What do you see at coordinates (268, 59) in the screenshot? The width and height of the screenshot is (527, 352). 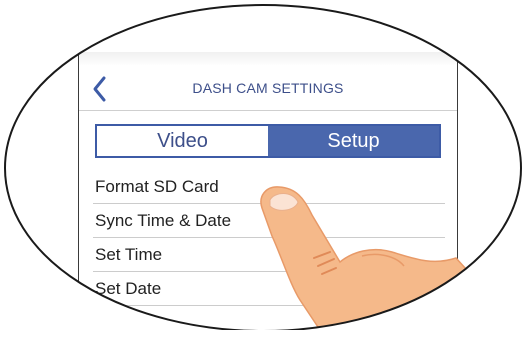 I see `status-bar-area` at bounding box center [268, 59].